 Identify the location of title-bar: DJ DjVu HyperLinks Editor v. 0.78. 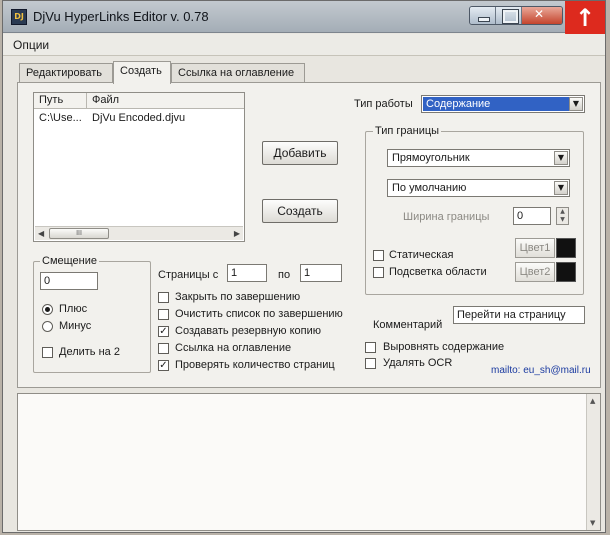
(304, 17).